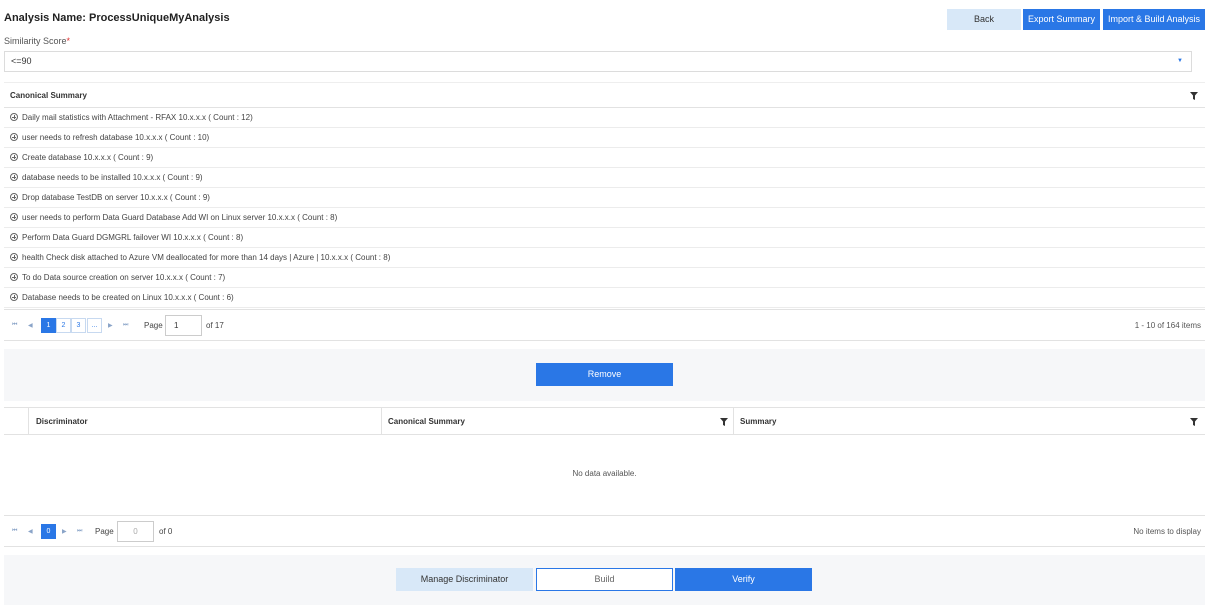  I want to click on page-button-2: 2, so click(63, 325).